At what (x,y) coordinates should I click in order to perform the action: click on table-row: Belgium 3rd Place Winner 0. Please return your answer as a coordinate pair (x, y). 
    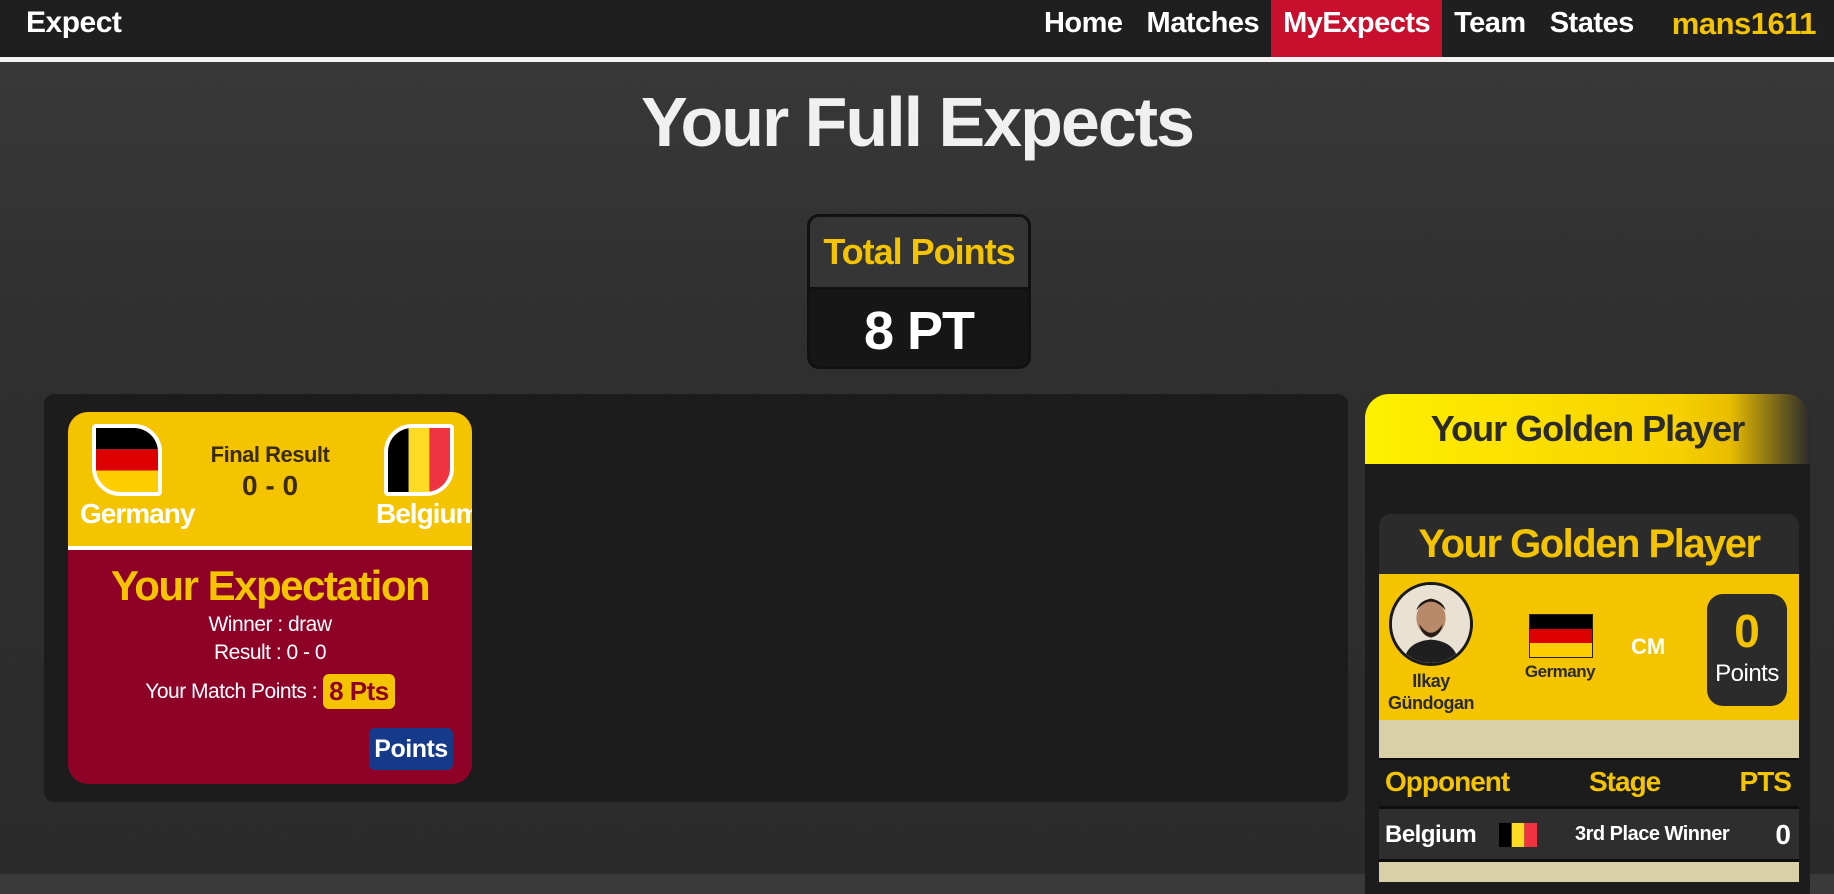
    Looking at the image, I should click on (1589, 834).